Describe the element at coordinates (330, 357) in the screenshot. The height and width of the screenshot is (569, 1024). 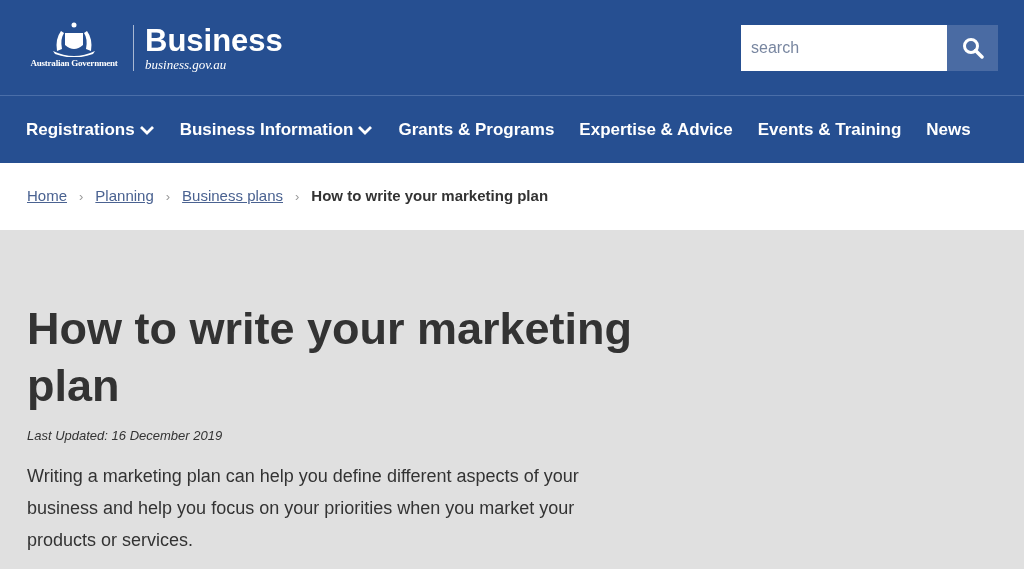
I see `page-title: How to write your marketing plan` at that location.